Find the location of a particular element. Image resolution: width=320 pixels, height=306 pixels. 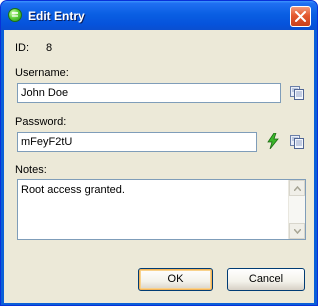

chevron-up-icon is located at coordinates (297, 188).